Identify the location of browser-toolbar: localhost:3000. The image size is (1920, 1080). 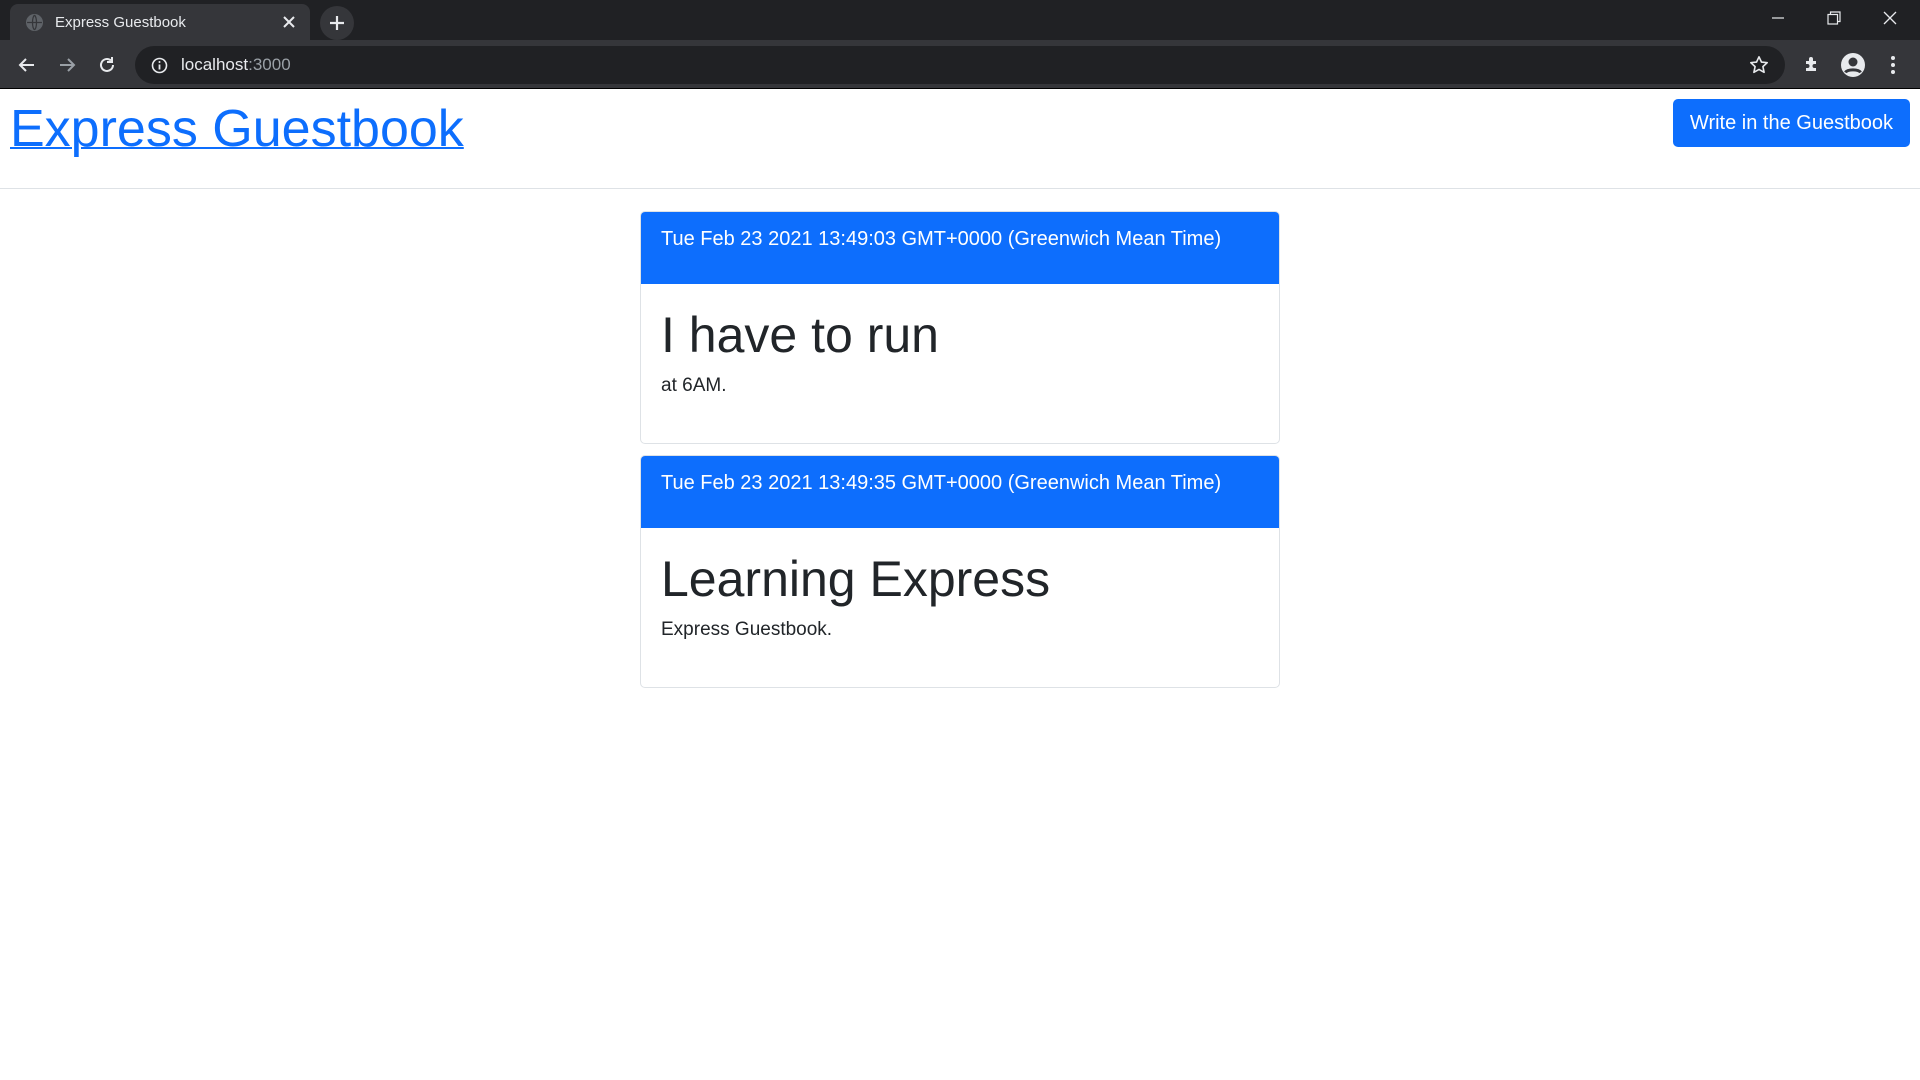
(960, 64).